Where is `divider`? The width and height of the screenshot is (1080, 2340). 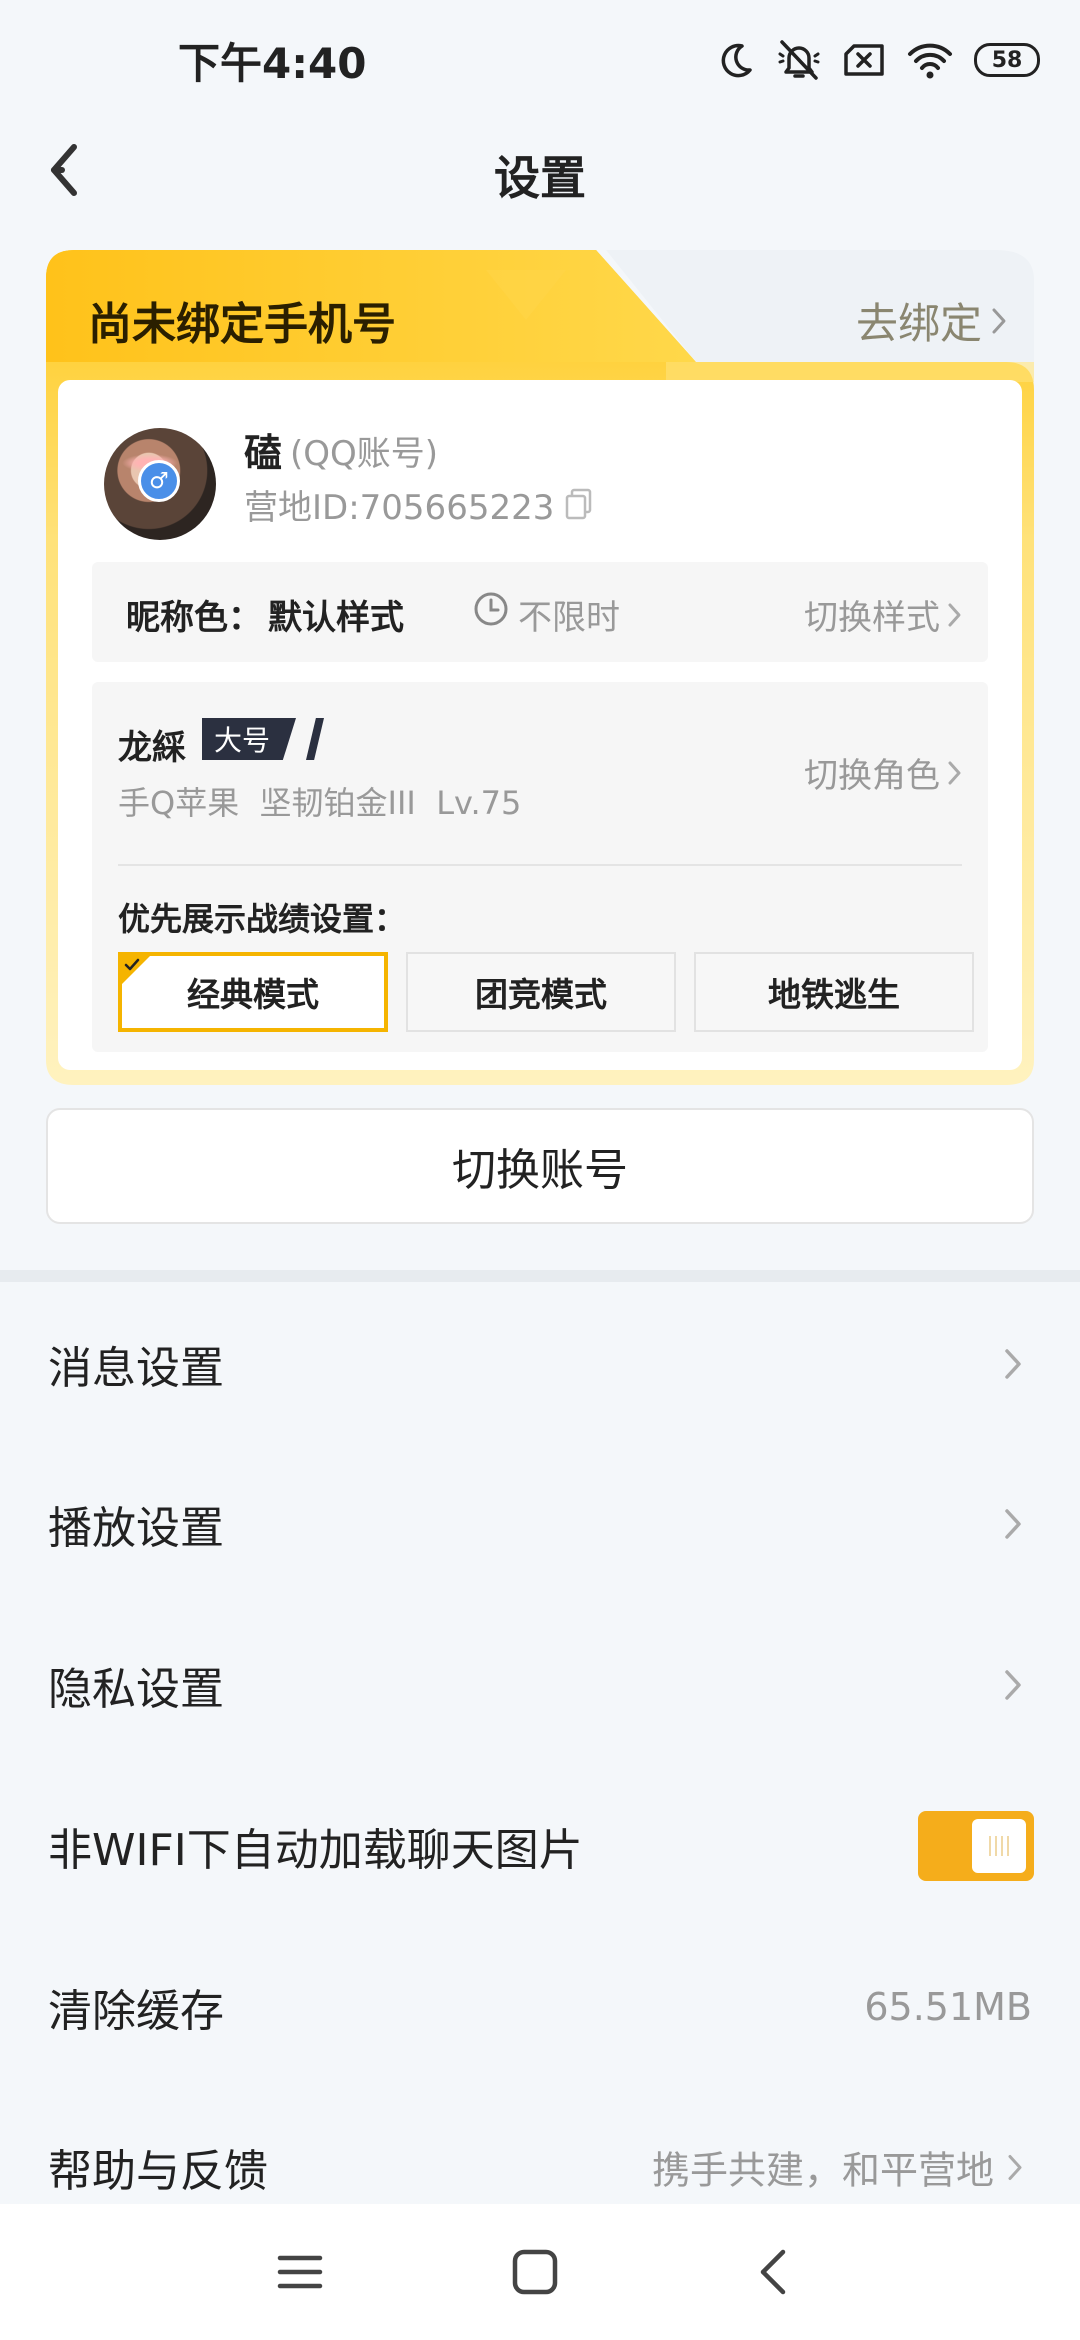 divider is located at coordinates (540, 865).